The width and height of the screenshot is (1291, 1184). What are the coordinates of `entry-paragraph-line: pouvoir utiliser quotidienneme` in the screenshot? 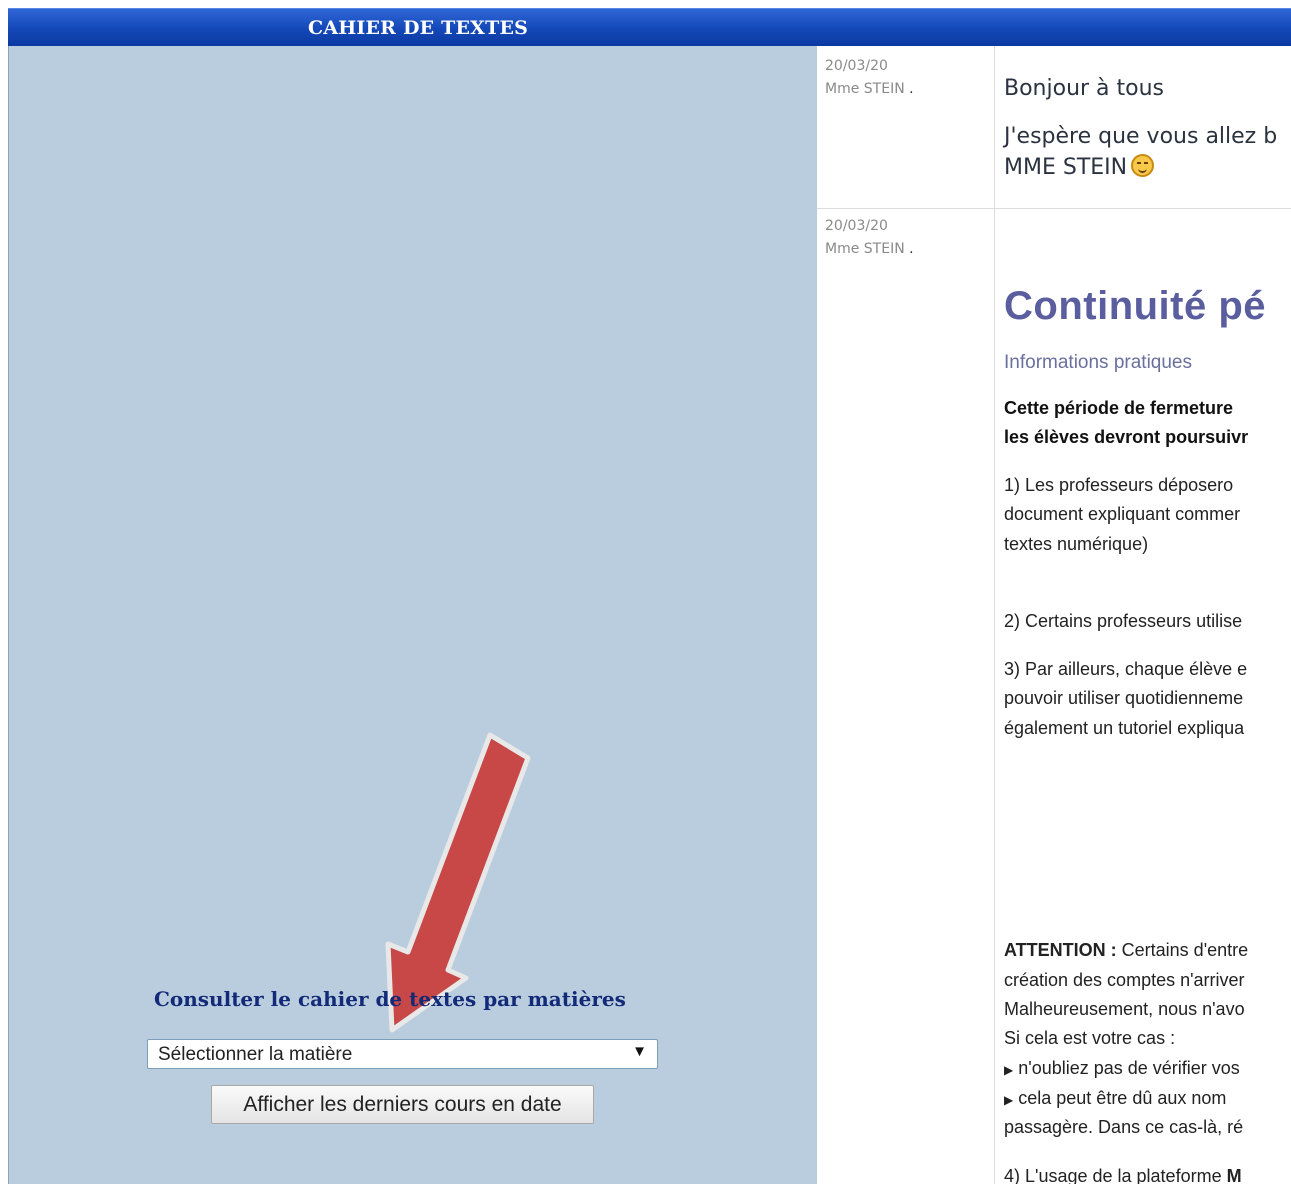 It's located at (1124, 698).